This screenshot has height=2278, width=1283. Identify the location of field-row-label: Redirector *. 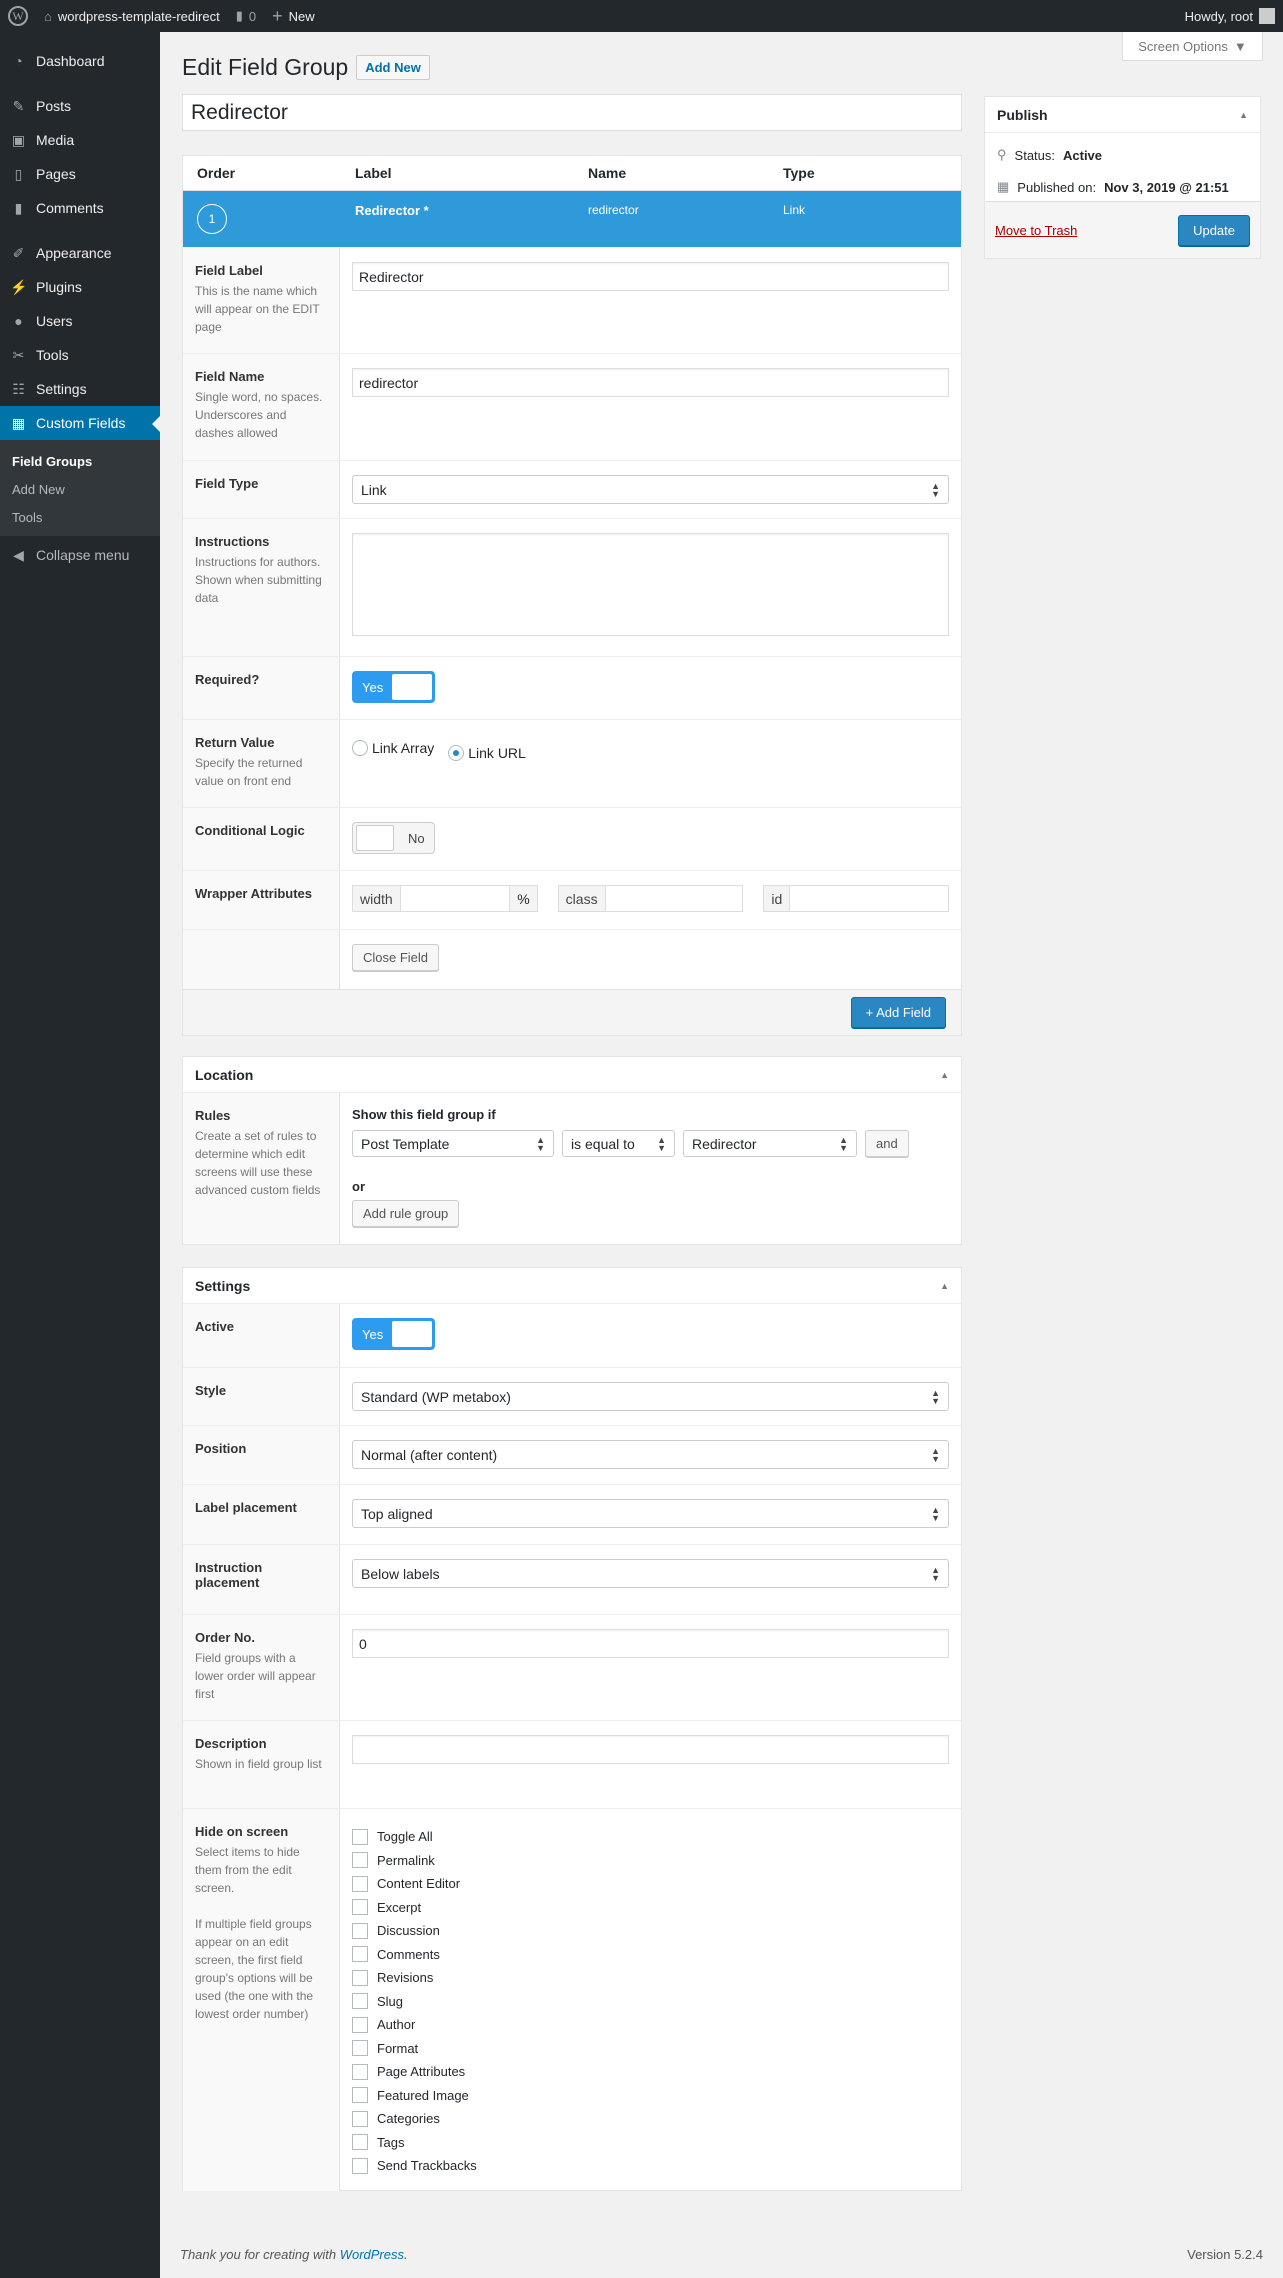
(392, 210).